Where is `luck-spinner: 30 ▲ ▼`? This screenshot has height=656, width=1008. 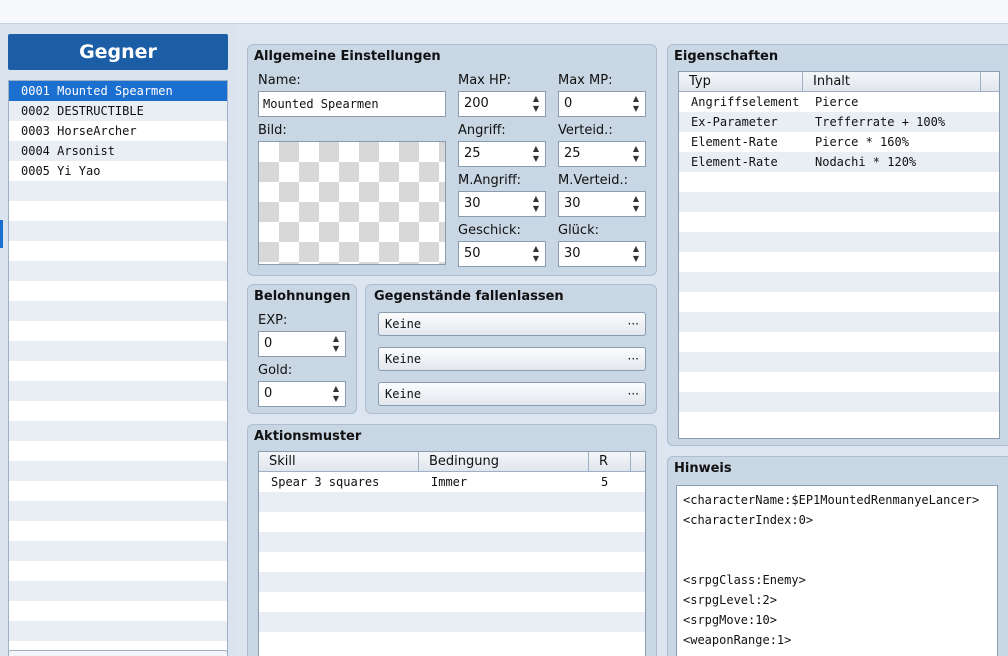
luck-spinner: 30 ▲ ▼ is located at coordinates (602, 254).